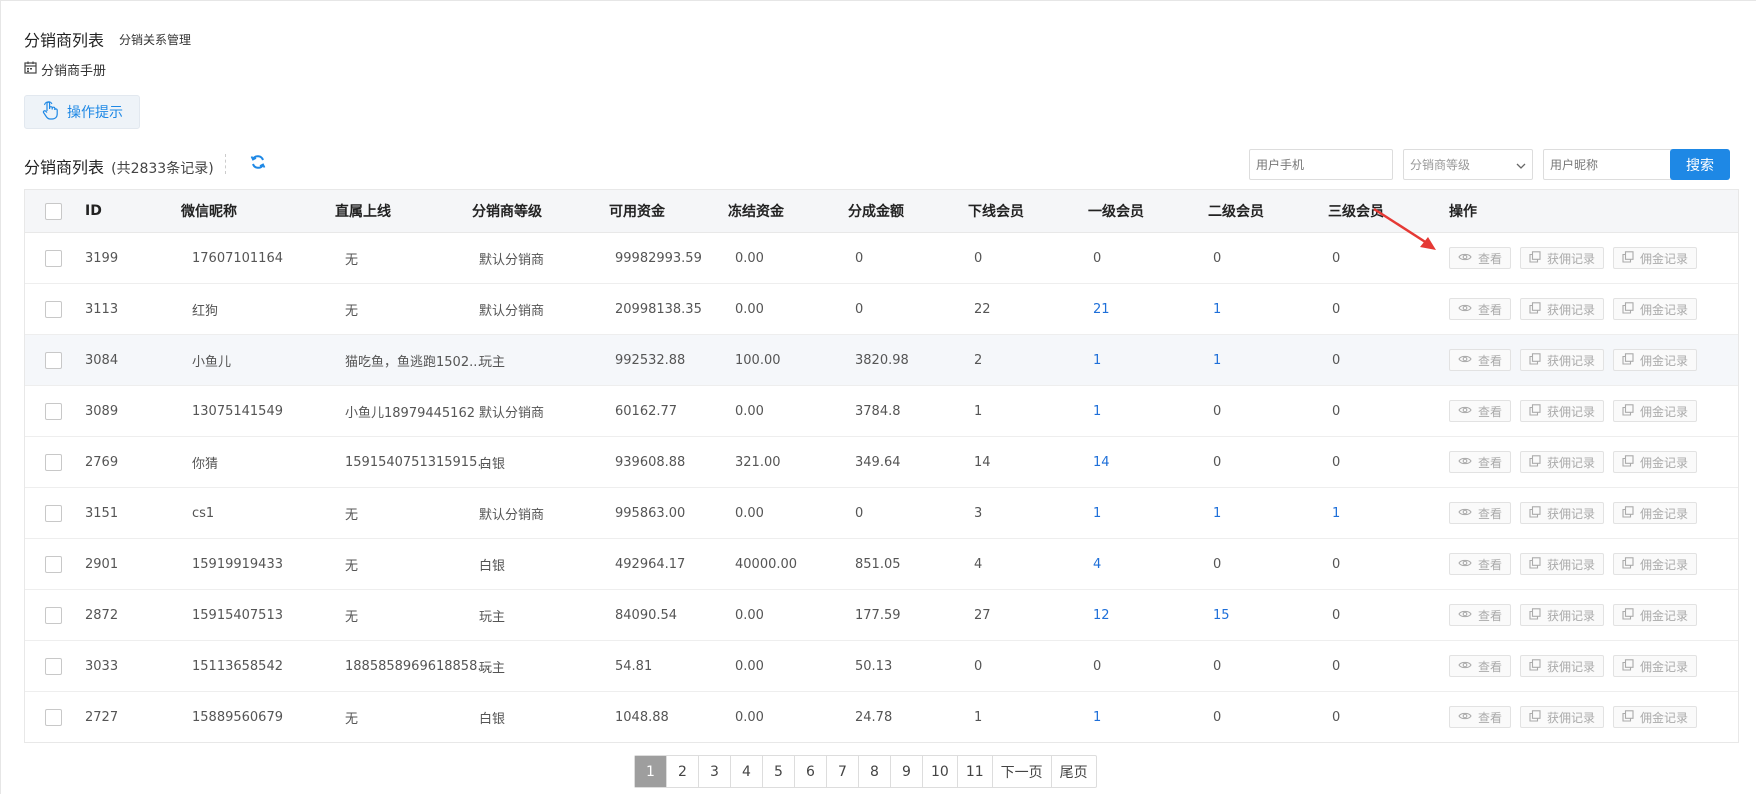 The image size is (1757, 795). Describe the element at coordinates (715, 771) in the screenshot. I see `page-3-button: 3` at that location.